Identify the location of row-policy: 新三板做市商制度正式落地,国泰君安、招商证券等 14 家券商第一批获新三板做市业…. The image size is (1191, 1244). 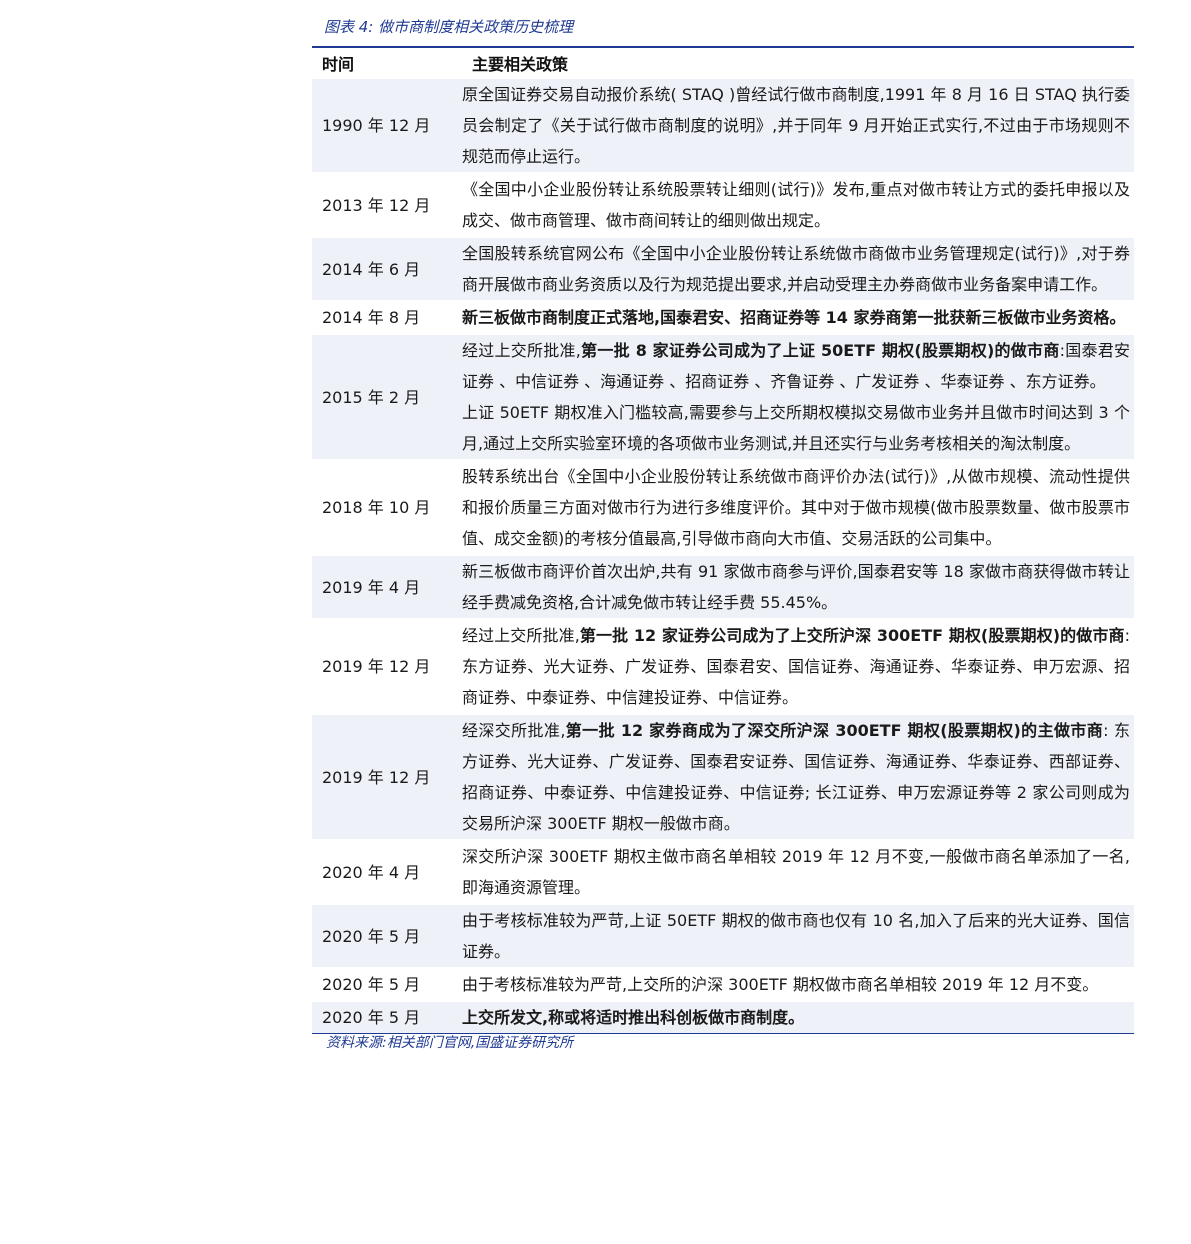
(798, 317).